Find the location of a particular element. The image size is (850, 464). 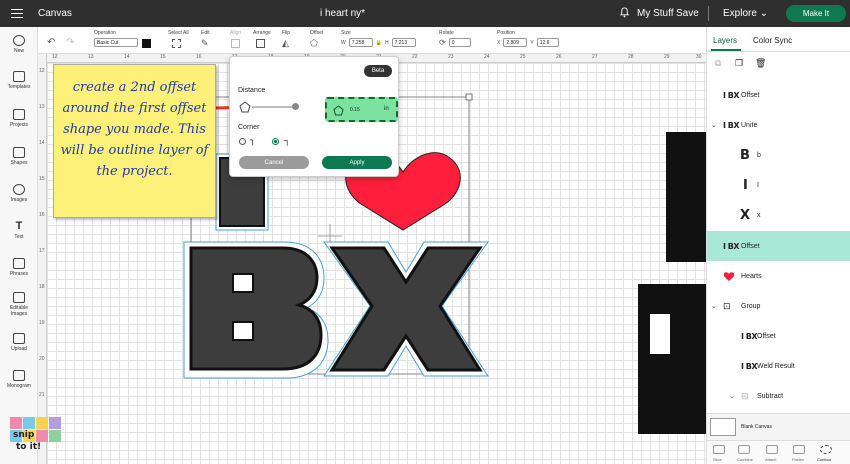

rail-label: Monogram is located at coordinates (19, 386).